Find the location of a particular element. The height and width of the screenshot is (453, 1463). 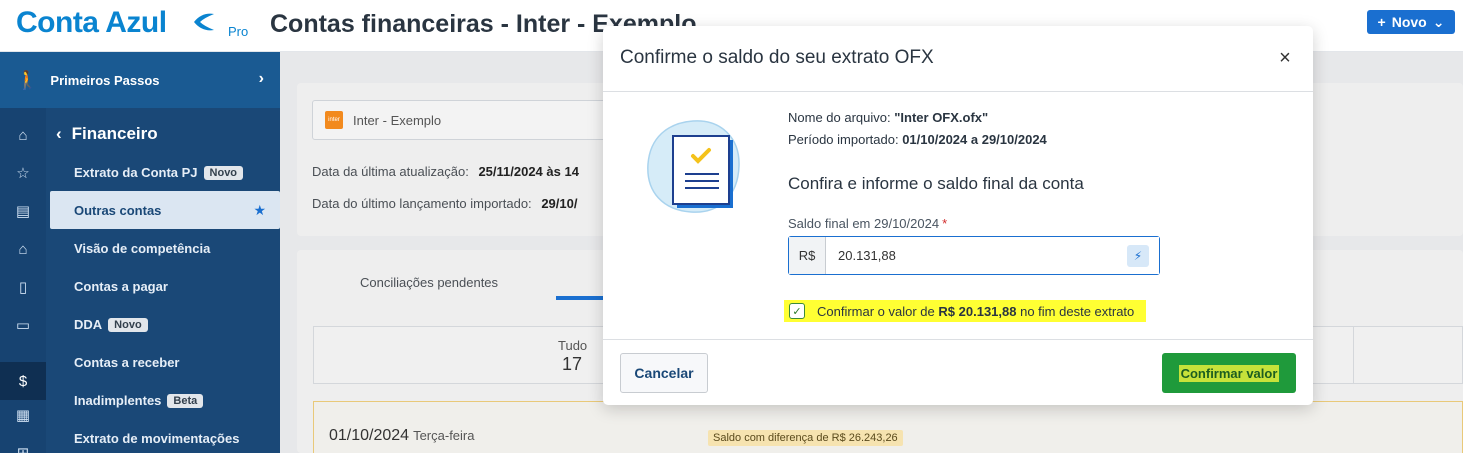

chevron-down-icon: ⌄ is located at coordinates (1438, 21).